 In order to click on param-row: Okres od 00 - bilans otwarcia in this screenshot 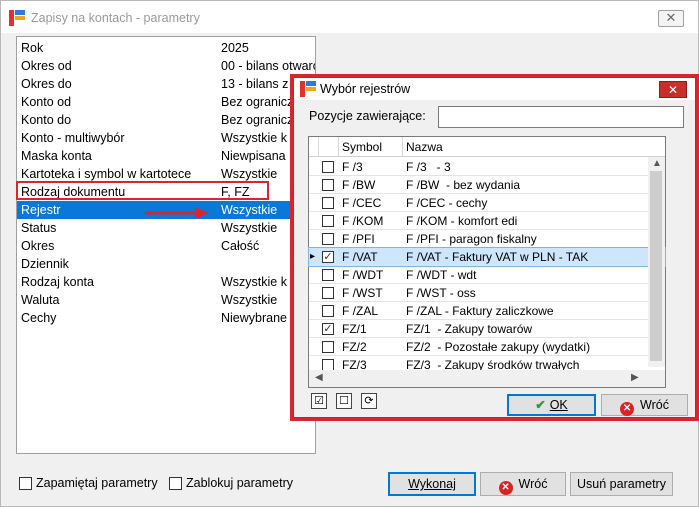, I will do `click(166, 66)`.